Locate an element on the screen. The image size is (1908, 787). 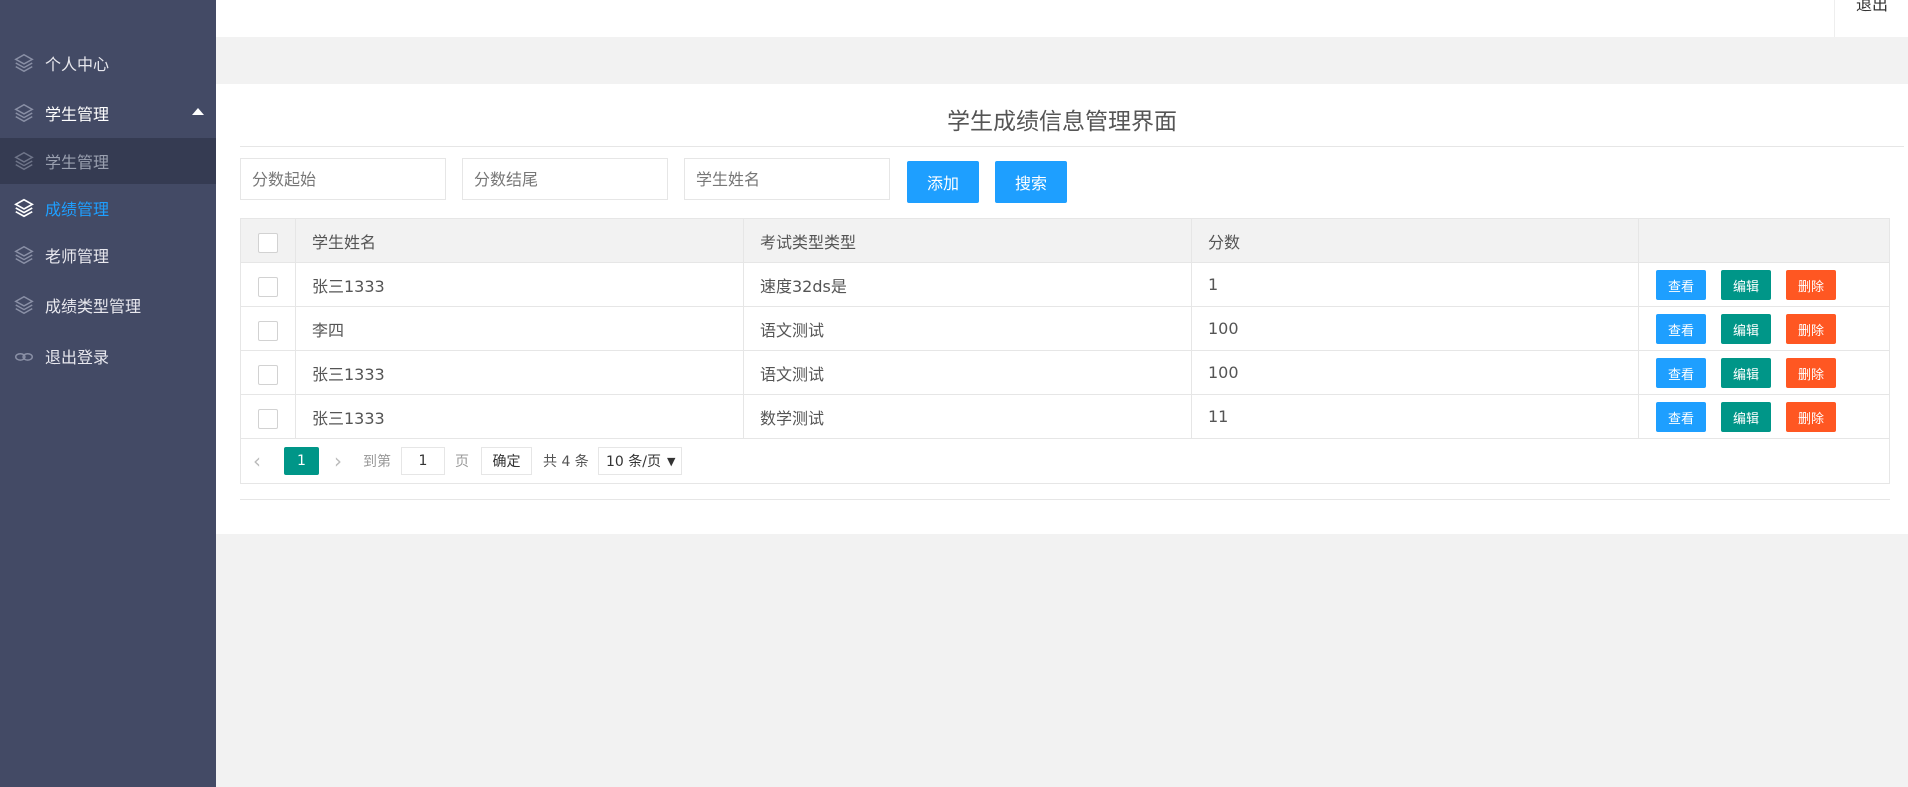
sidebar-item-personal-center: 个人中心 is located at coordinates (108, 62).